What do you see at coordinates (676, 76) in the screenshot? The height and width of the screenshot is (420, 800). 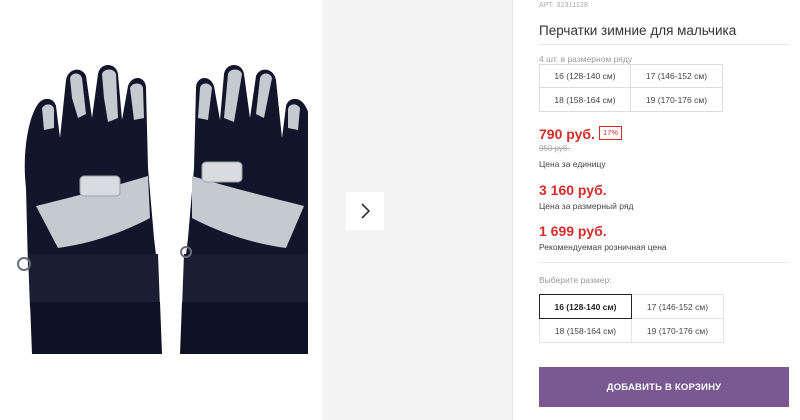 I see `pack-size-cell: 17 (146-152 см)` at bounding box center [676, 76].